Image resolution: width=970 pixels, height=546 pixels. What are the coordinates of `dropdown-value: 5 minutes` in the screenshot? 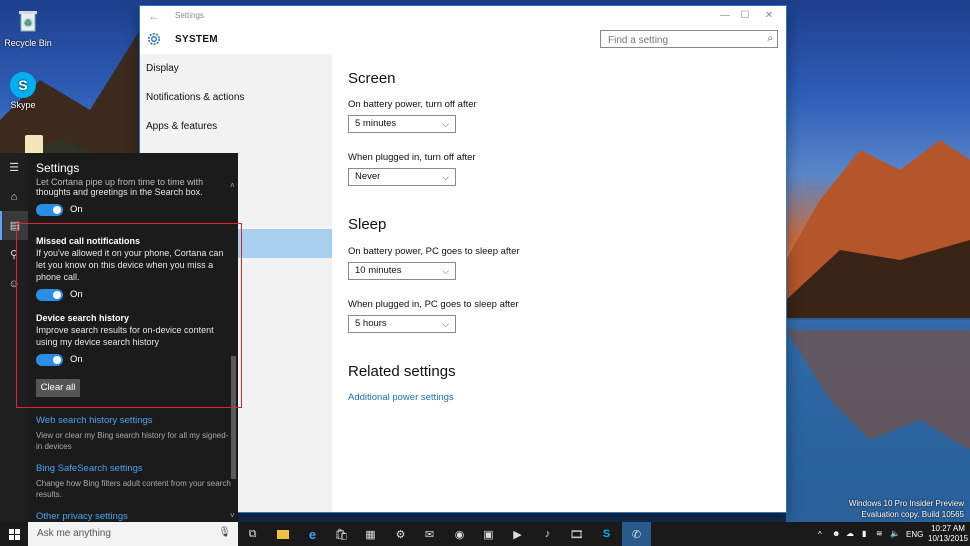 It's located at (376, 123).